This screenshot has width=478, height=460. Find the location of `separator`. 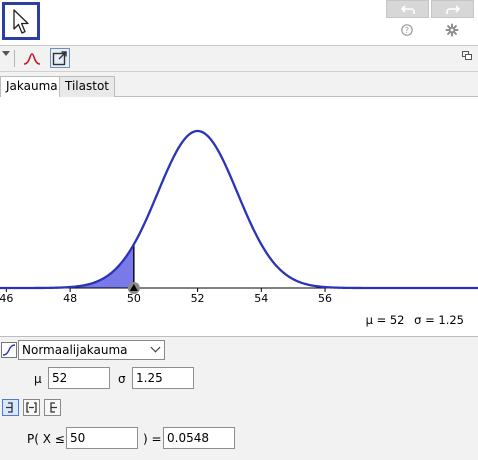

separator is located at coordinates (14, 58).